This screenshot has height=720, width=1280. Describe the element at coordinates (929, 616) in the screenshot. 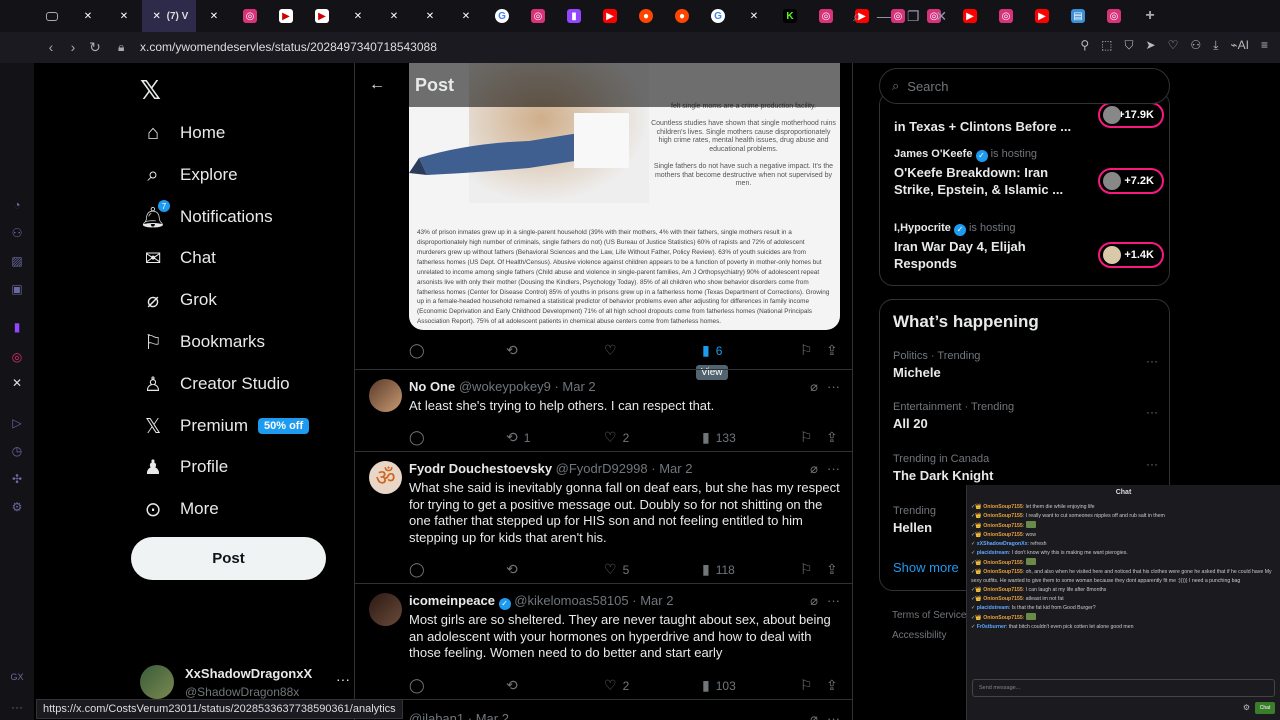

I see `terms-link: Terms of Service` at that location.